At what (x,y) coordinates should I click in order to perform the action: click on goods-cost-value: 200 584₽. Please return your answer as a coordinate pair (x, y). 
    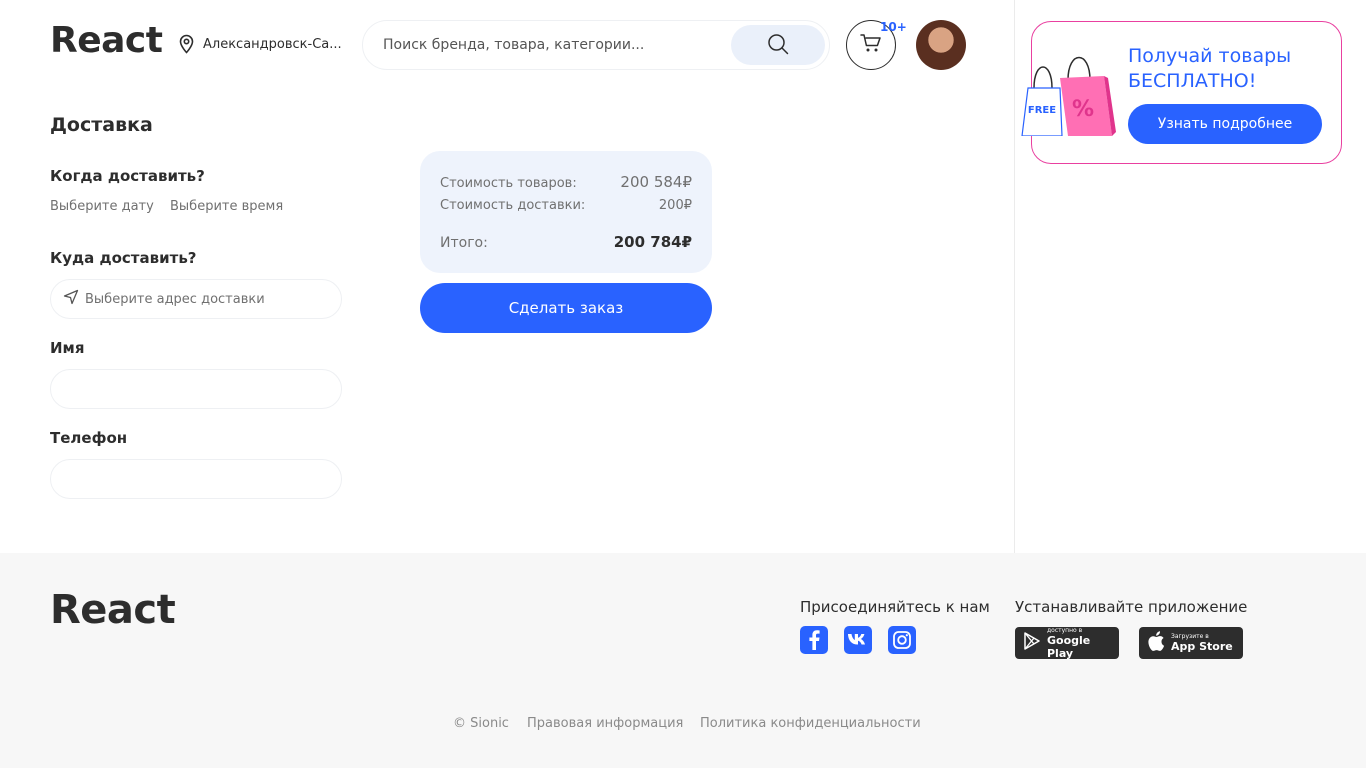
    Looking at the image, I should click on (656, 182).